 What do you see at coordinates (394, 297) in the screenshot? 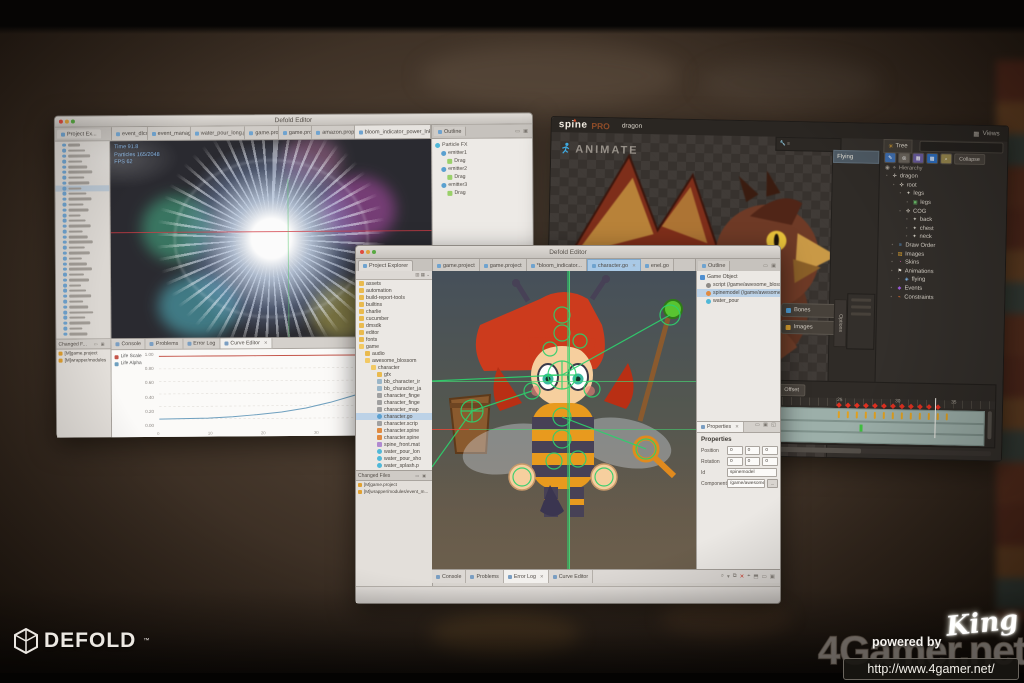
I see `tree-row: build-report-tools` at bounding box center [394, 297].